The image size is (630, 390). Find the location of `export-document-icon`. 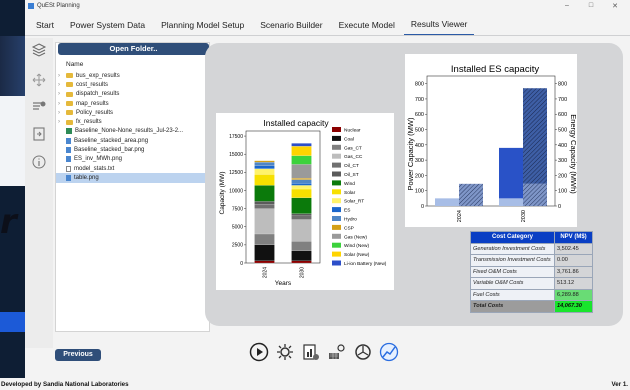

export-document-icon is located at coordinates (39, 134).